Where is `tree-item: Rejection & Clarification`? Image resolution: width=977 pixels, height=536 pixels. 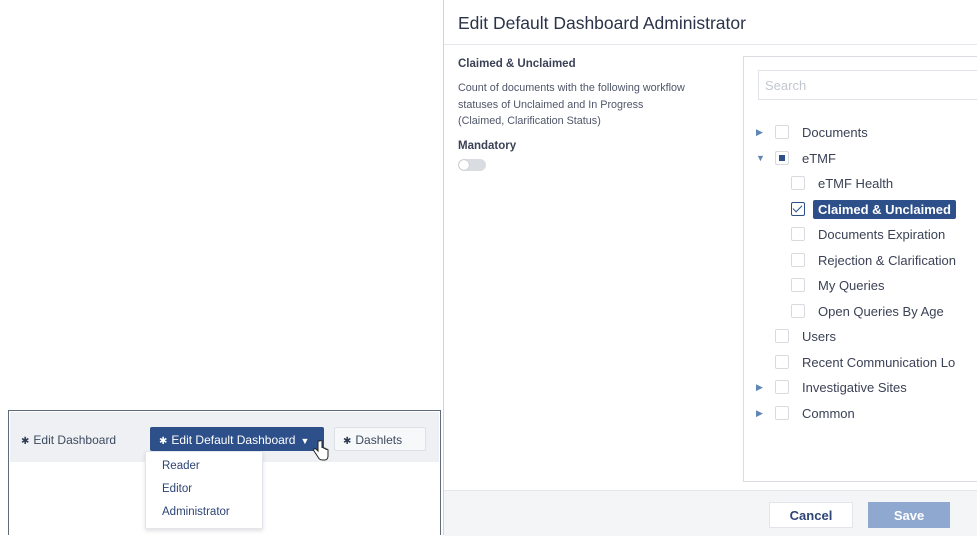
tree-item: Rejection & Clarification is located at coordinates (864, 260).